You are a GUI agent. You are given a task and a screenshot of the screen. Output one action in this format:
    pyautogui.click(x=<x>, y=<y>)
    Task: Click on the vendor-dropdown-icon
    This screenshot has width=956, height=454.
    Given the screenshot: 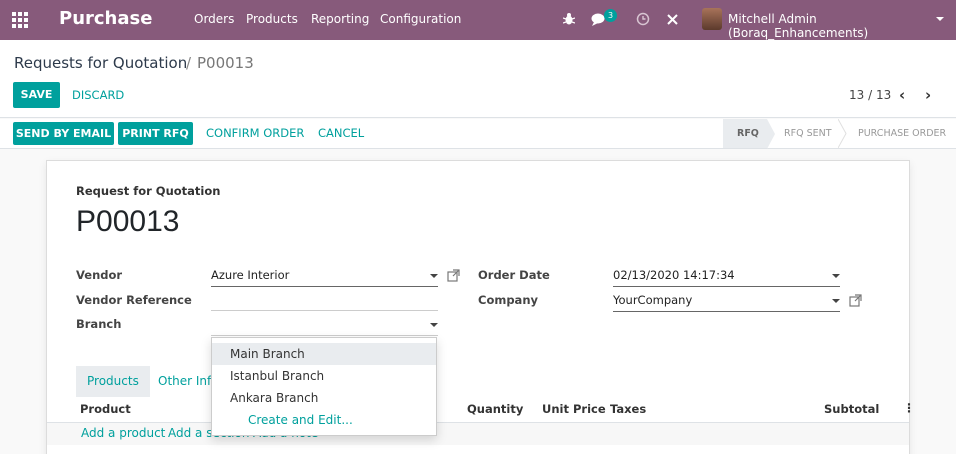 What is the action you would take?
    pyautogui.click(x=434, y=276)
    